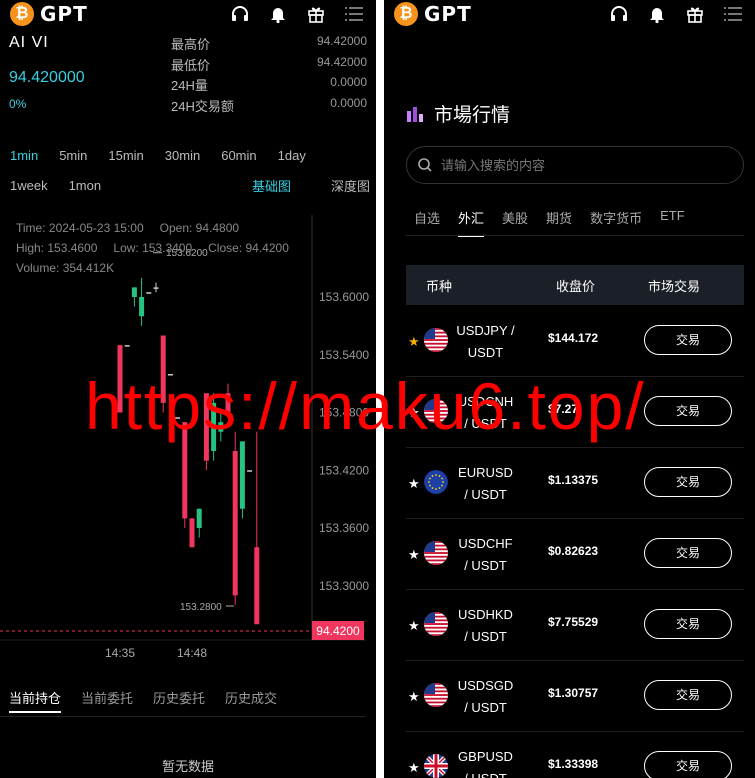  What do you see at coordinates (439, 286) in the screenshot?
I see `col-pair: 币种` at bounding box center [439, 286].